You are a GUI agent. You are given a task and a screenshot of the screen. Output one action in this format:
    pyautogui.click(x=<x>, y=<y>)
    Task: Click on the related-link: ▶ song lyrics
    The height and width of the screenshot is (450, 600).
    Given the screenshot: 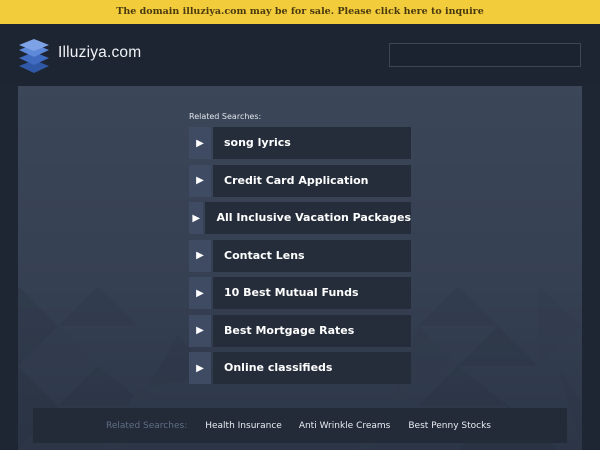 What is the action you would take?
    pyautogui.click(x=300, y=143)
    